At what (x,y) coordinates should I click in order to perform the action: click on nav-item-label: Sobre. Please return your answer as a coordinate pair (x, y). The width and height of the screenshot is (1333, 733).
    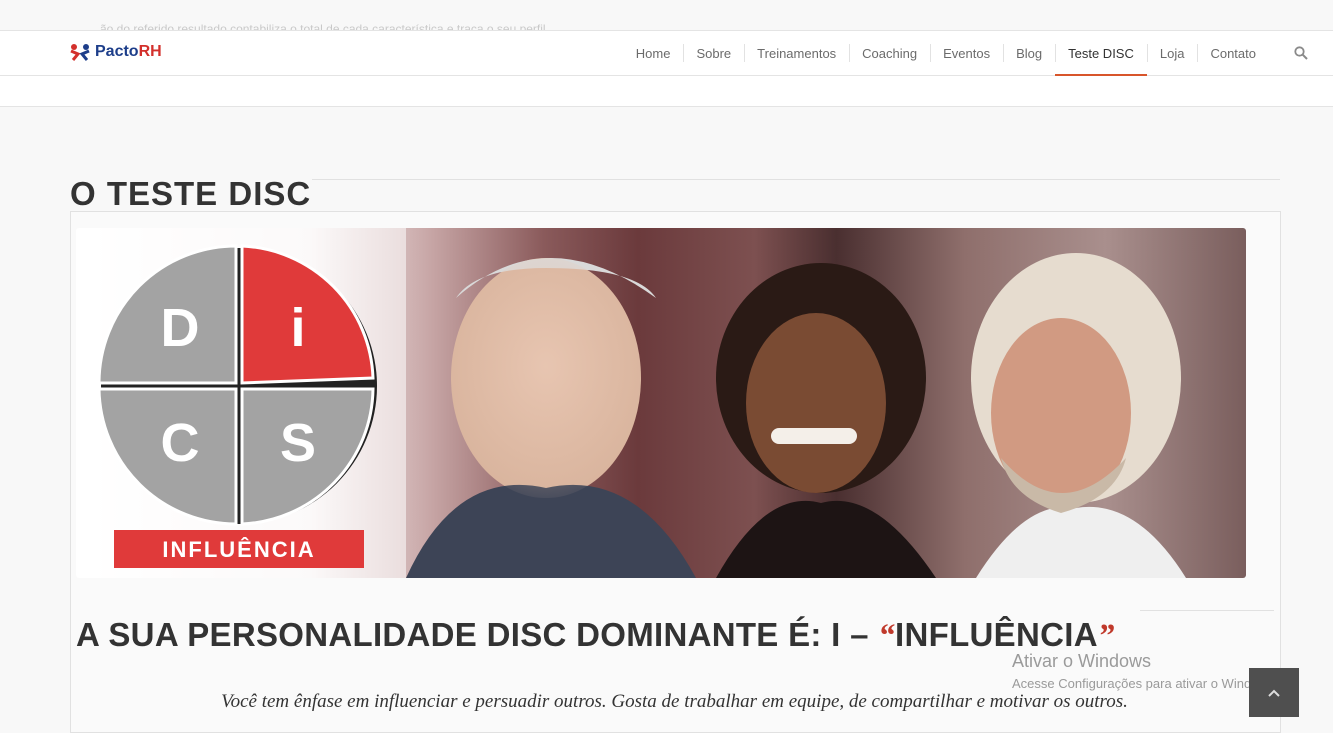
    Looking at the image, I should click on (714, 53).